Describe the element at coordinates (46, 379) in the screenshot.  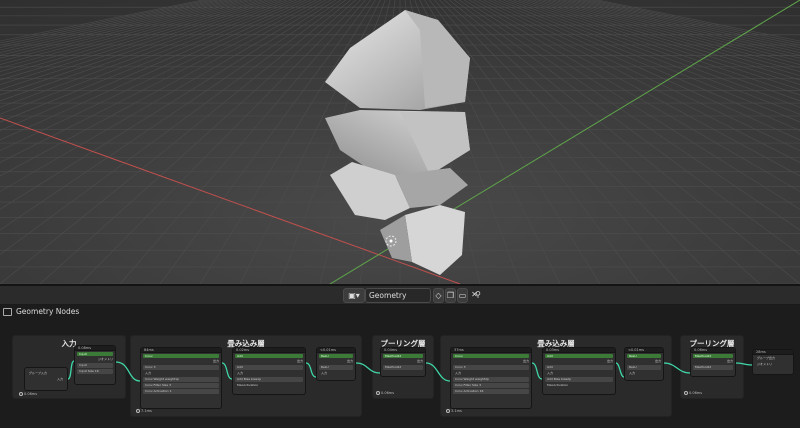
I see `group-input-node: グループ入力 入力` at that location.